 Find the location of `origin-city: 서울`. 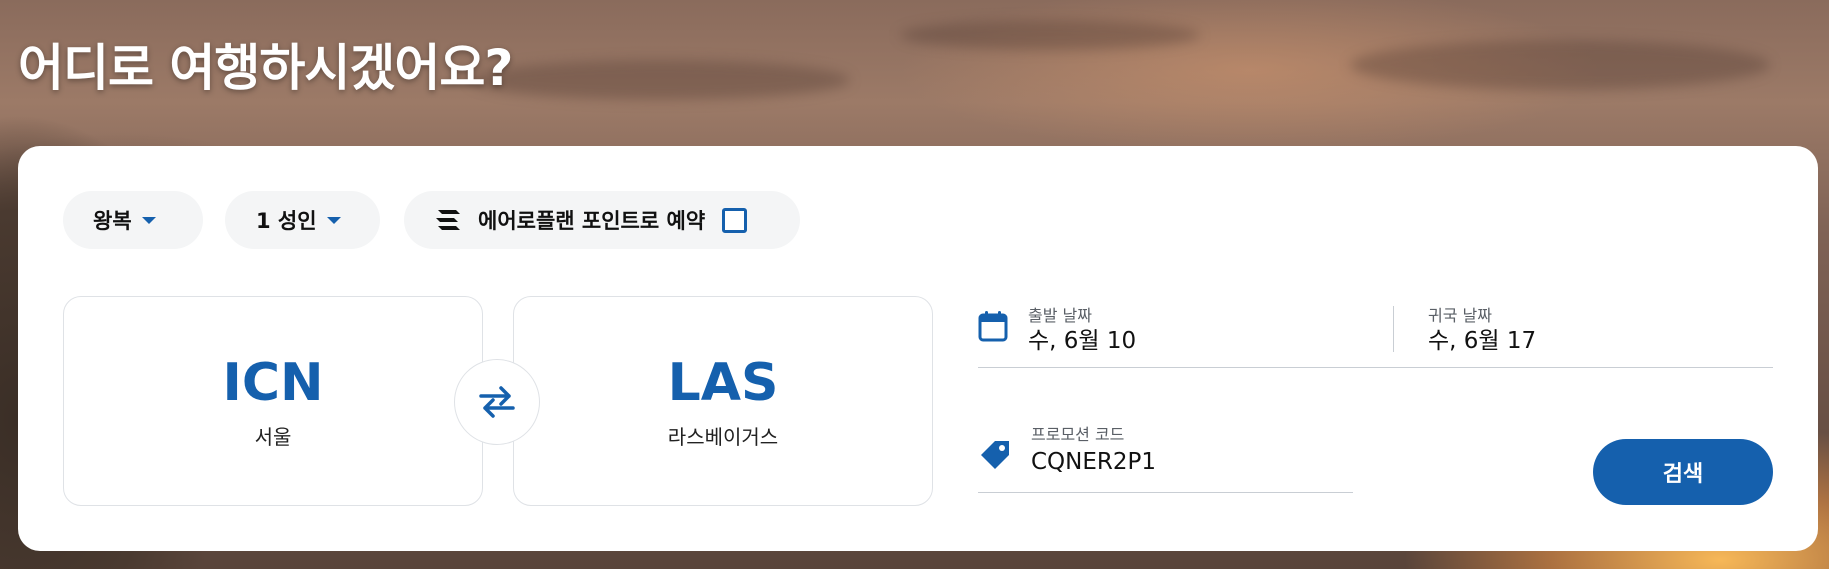

origin-city: 서울 is located at coordinates (273, 436).